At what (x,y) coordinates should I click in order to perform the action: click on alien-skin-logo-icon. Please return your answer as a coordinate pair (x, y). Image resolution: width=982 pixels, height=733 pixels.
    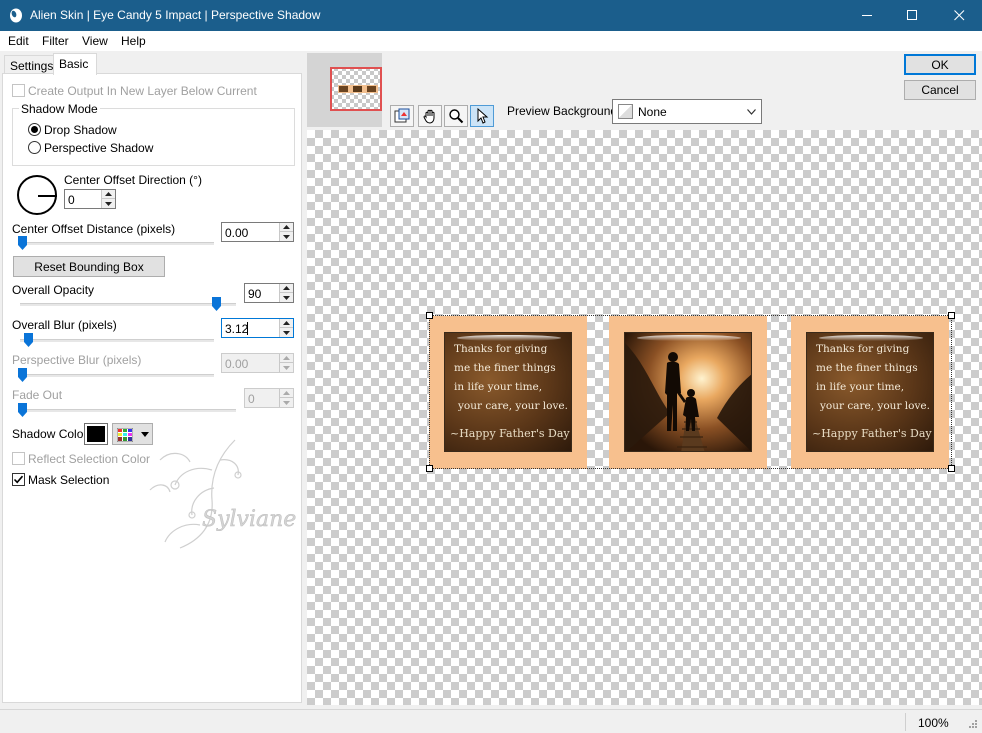
    Looking at the image, I should click on (16, 15).